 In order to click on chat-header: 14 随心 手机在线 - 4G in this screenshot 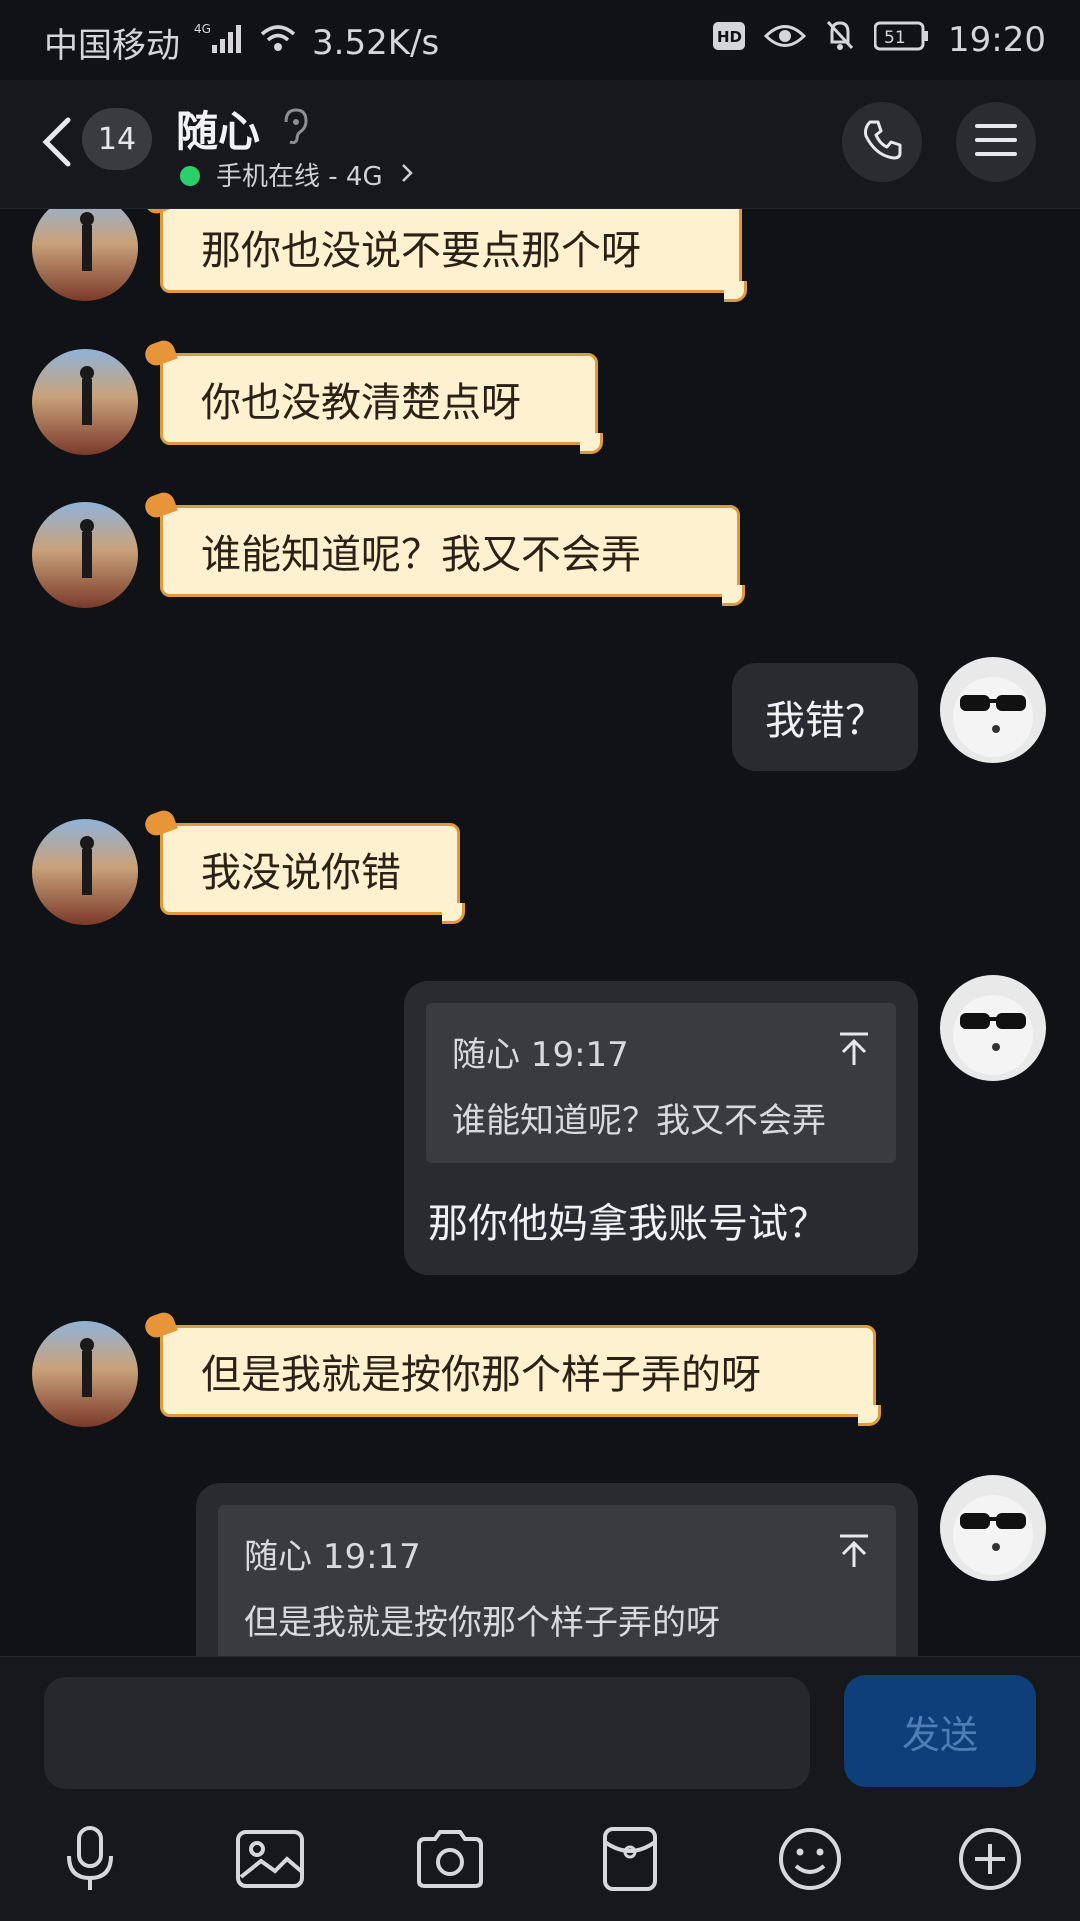, I will do `click(540, 144)`.